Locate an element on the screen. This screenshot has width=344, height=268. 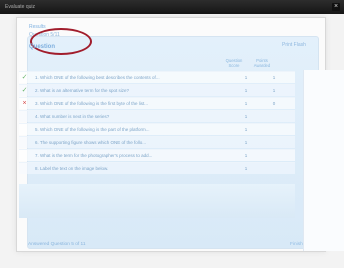
window-title: Evaluate quiz is located at coordinates (20, 7).